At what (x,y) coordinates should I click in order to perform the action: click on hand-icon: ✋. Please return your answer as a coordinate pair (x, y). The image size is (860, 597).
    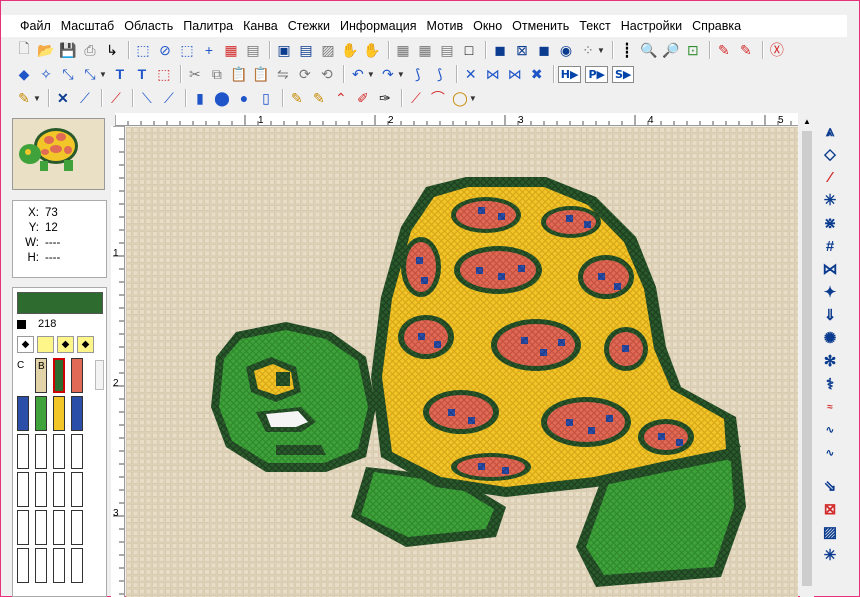
    Looking at the image, I should click on (350, 50).